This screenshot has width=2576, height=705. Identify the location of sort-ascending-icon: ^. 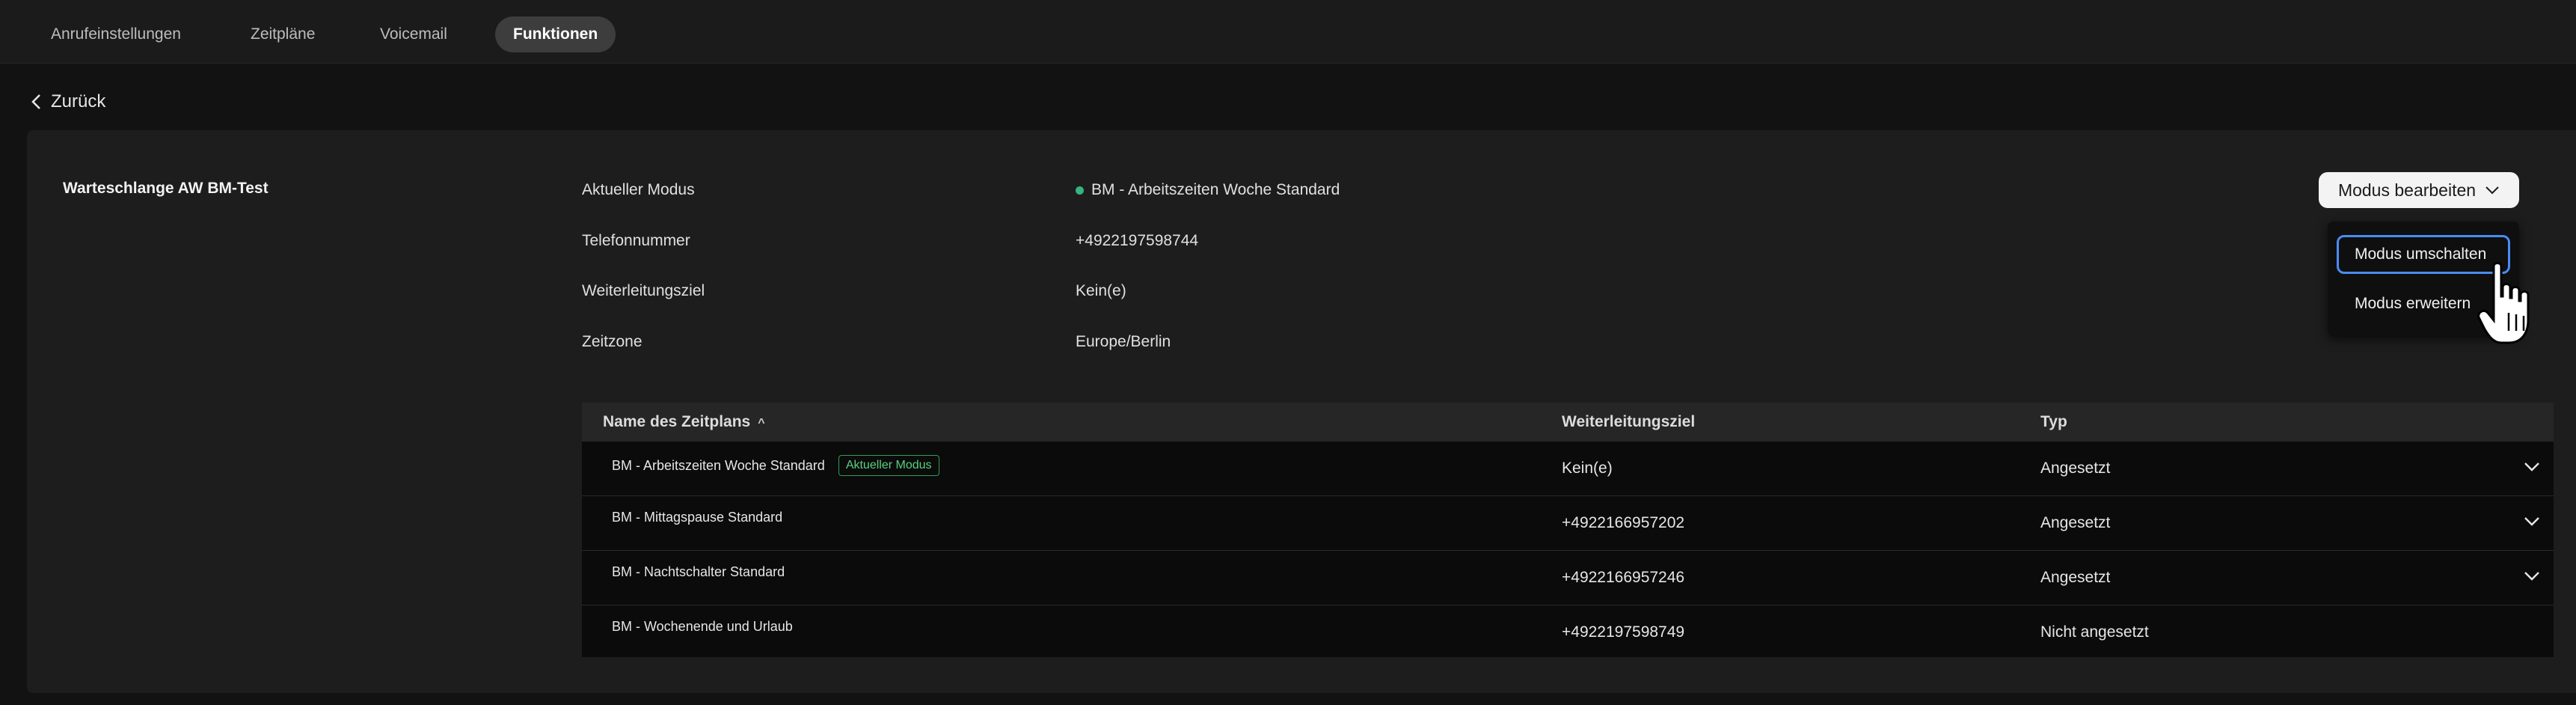
(761, 423).